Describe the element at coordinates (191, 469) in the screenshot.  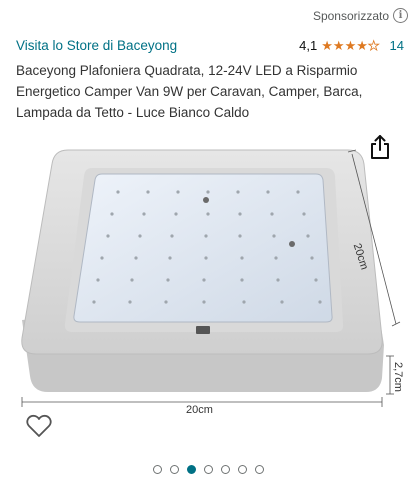
I see `carousel-dot-active` at that location.